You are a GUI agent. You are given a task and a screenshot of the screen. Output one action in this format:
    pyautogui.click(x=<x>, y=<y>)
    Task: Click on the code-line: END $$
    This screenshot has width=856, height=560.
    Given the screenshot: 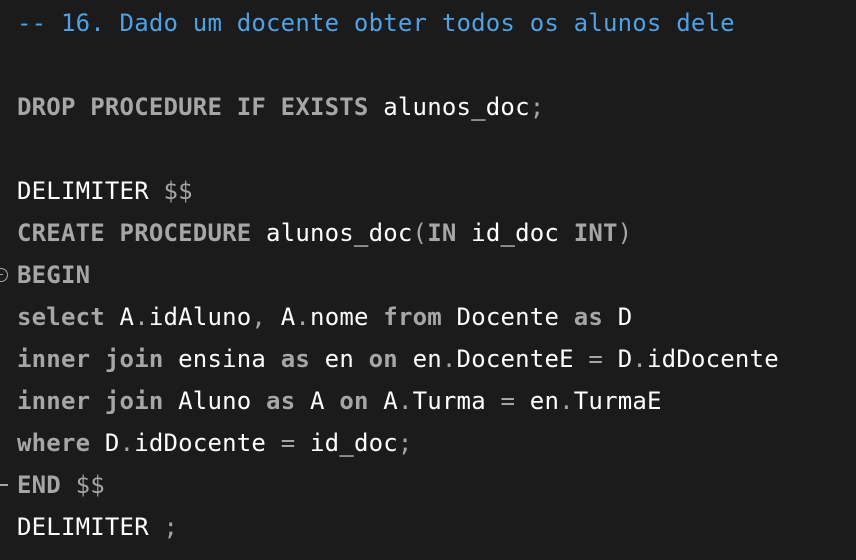 What is the action you would take?
    pyautogui.click(x=61, y=485)
    